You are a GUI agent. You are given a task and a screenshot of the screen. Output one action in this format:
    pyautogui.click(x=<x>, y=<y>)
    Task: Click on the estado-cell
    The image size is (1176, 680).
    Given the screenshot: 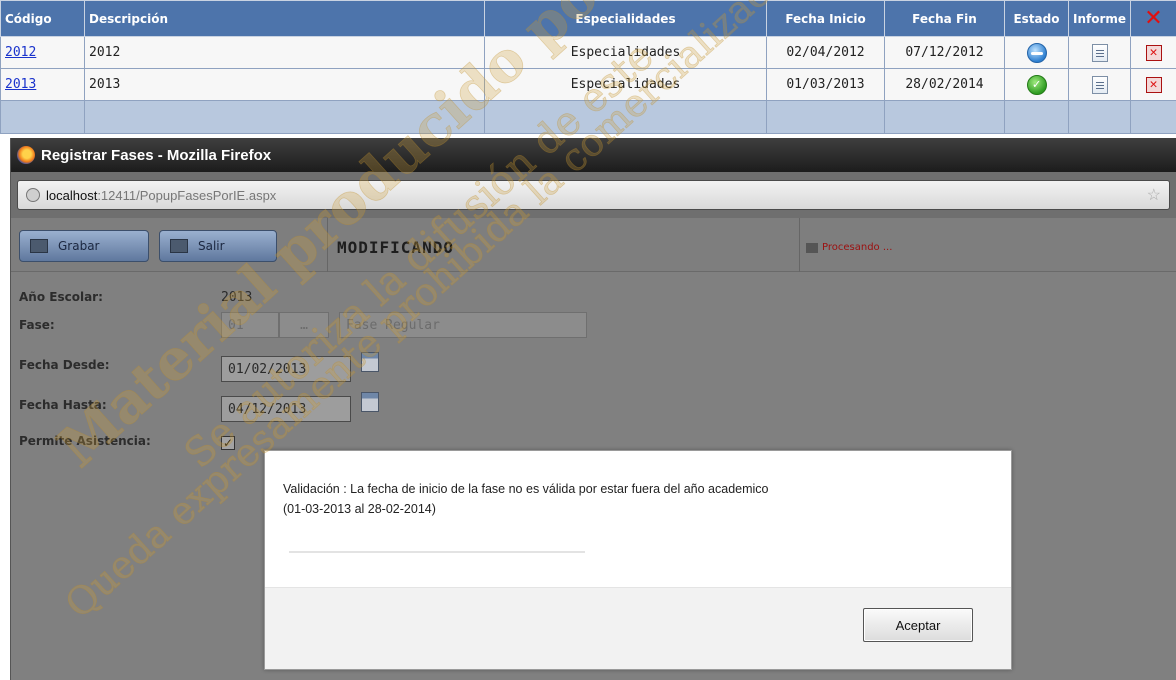 What is the action you would take?
    pyautogui.click(x=1036, y=52)
    